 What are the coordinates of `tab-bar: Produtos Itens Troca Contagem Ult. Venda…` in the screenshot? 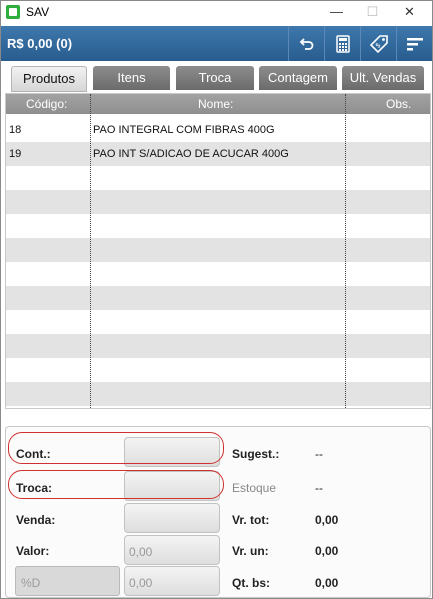 It's located at (216, 78).